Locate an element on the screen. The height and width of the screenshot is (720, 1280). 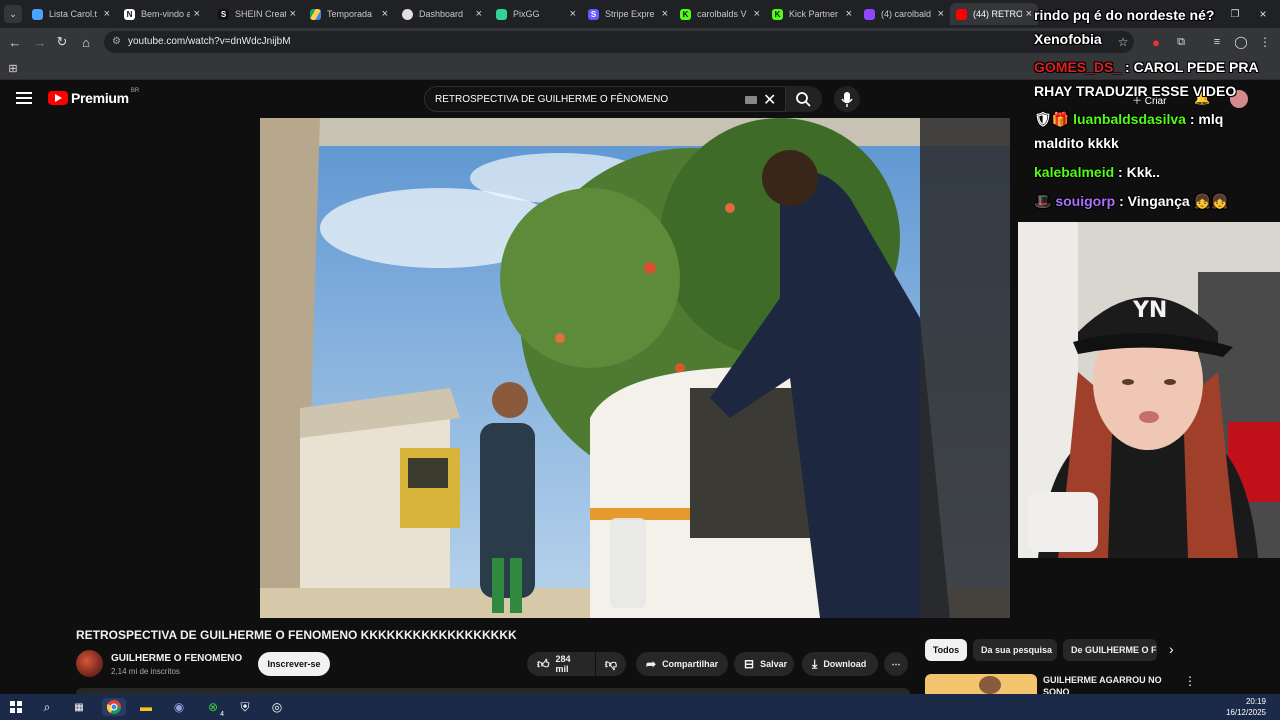
browser-tab: Lista Carol.t × is located at coordinates (71, 14).